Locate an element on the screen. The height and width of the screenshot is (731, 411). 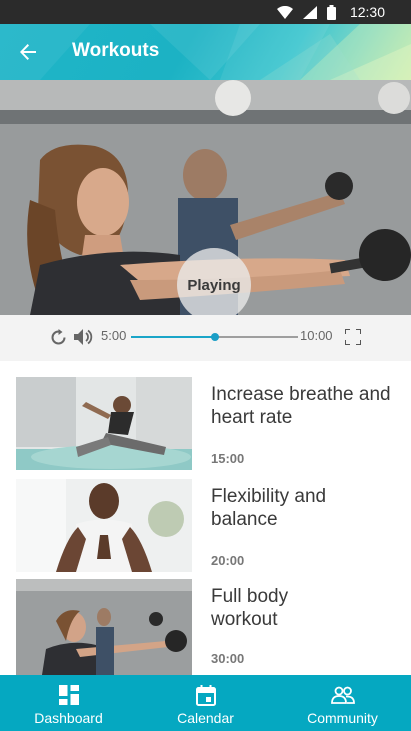
fullscreen-icon is located at coordinates (353, 337).